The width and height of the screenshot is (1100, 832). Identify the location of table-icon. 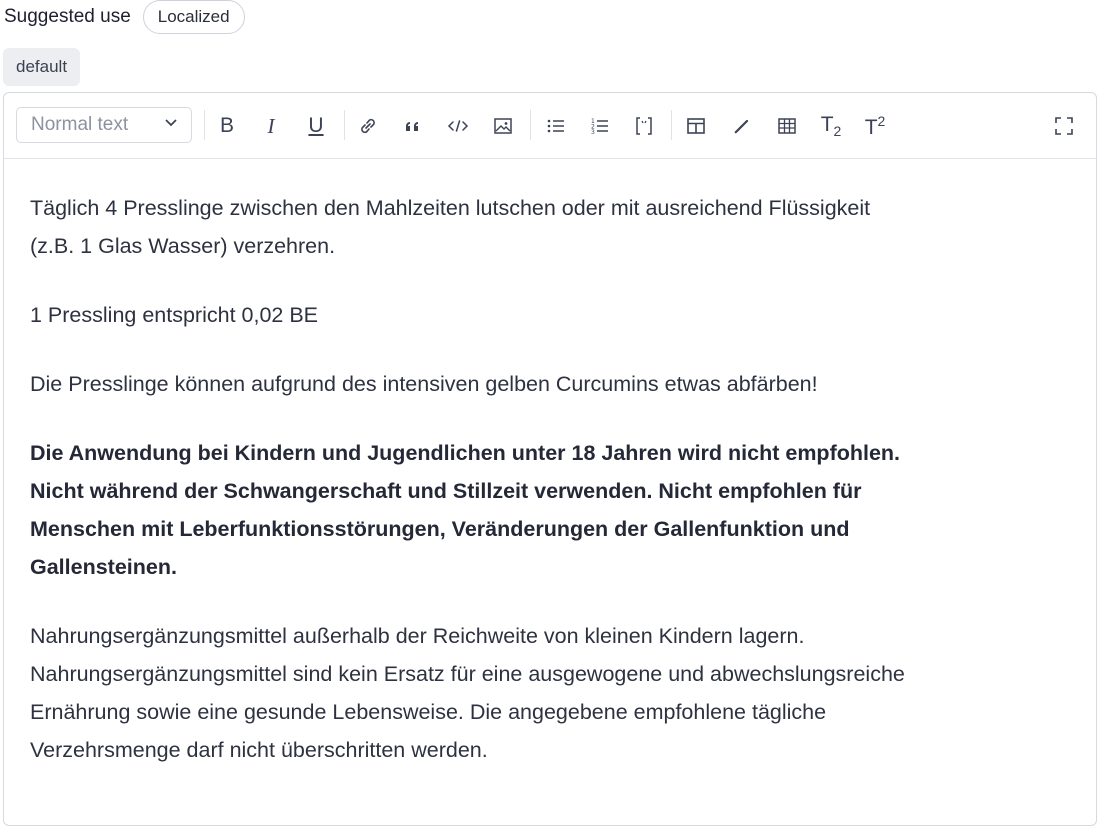
(787, 126).